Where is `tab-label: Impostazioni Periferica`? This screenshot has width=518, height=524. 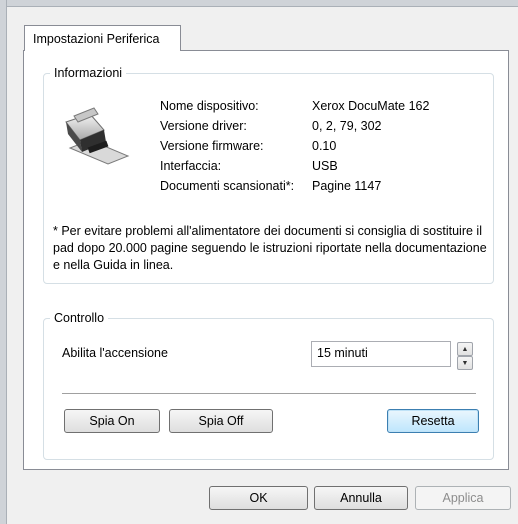
tab-label: Impostazioni Periferica is located at coordinates (96, 39).